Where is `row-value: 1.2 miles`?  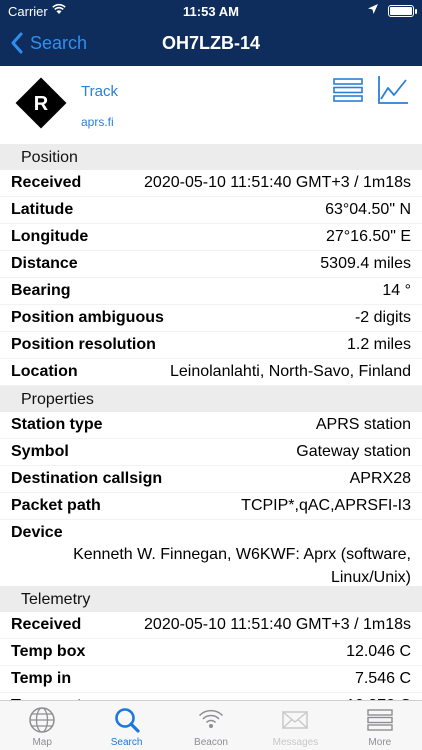
row-value: 1.2 miles is located at coordinates (378, 344).